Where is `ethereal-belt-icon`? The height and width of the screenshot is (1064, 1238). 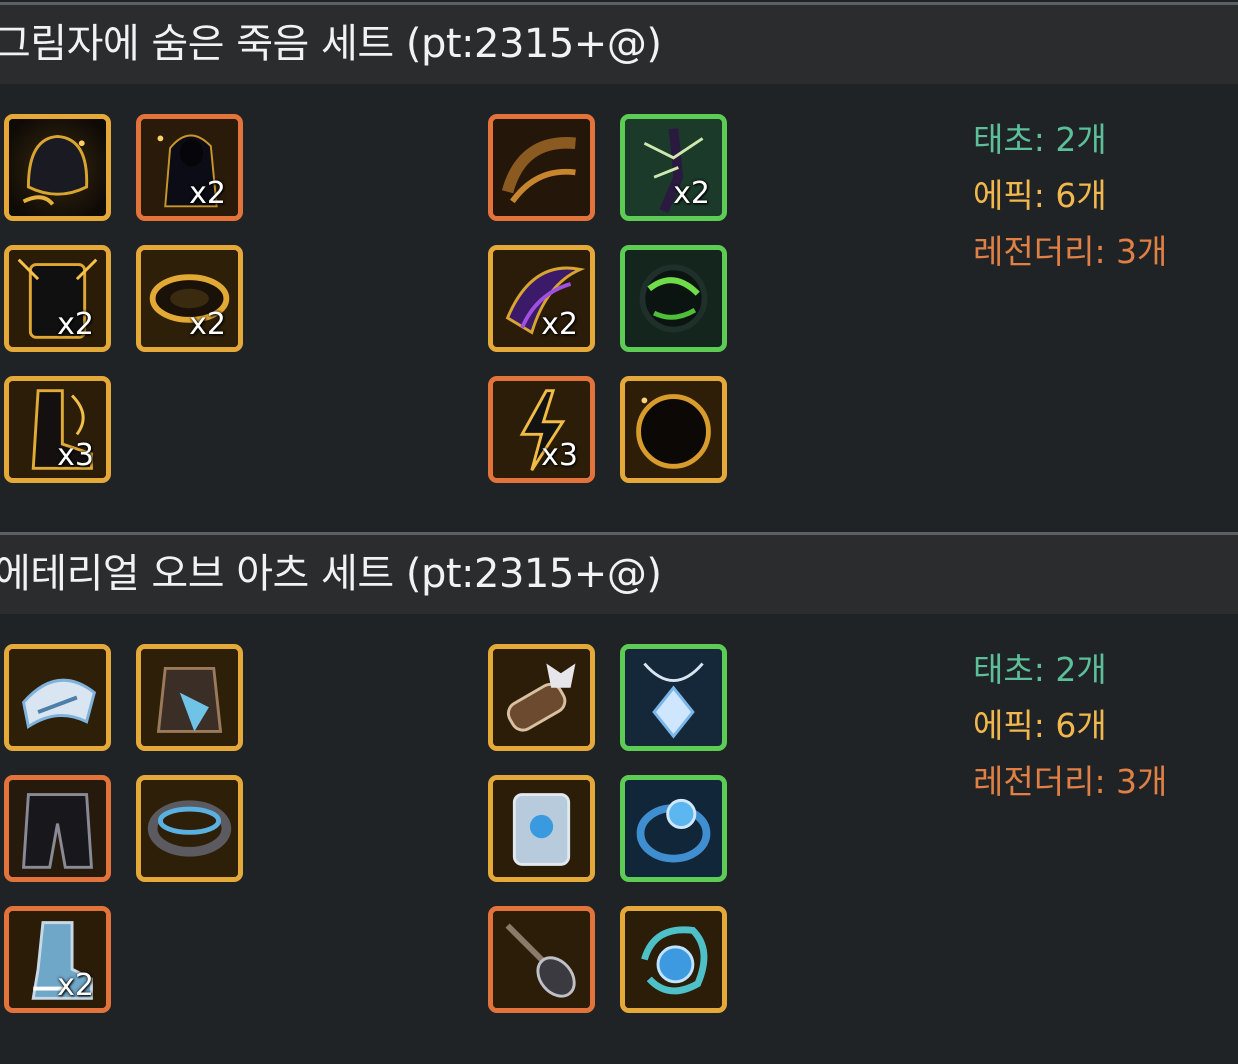 ethereal-belt-icon is located at coordinates (189, 828).